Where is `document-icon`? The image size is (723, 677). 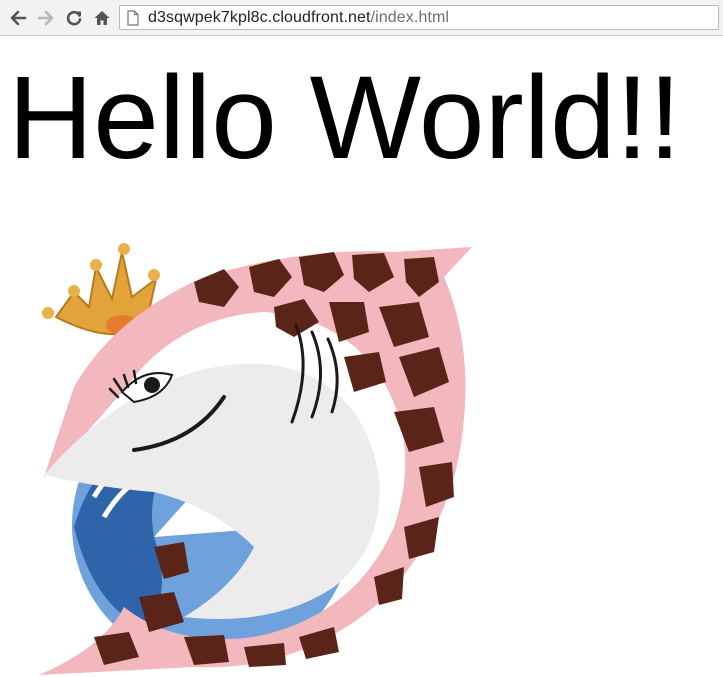
document-icon is located at coordinates (133, 18).